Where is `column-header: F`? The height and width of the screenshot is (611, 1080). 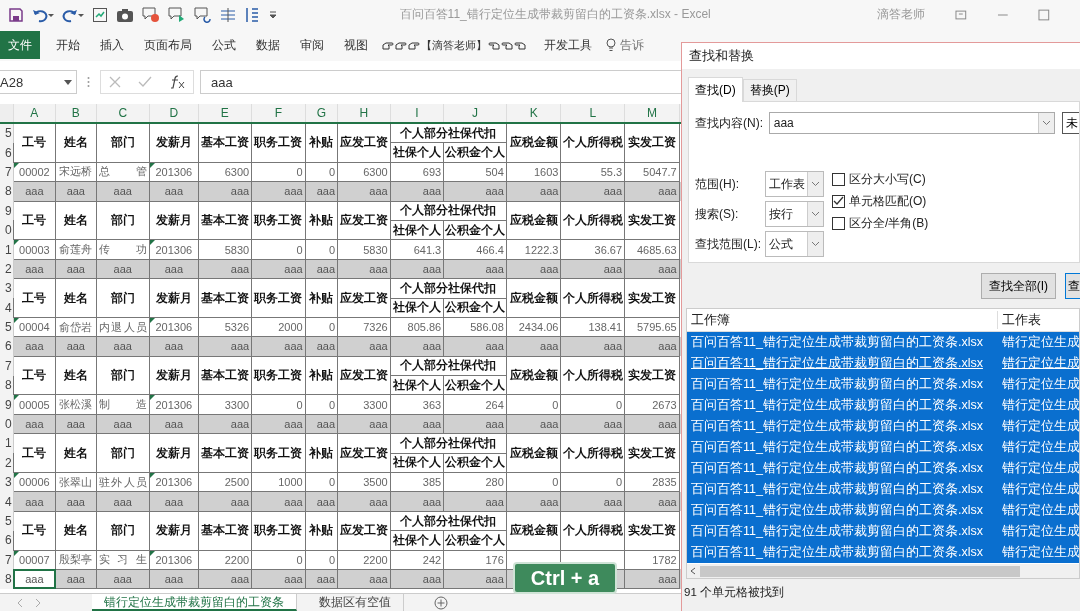 column-header: F is located at coordinates (278, 113).